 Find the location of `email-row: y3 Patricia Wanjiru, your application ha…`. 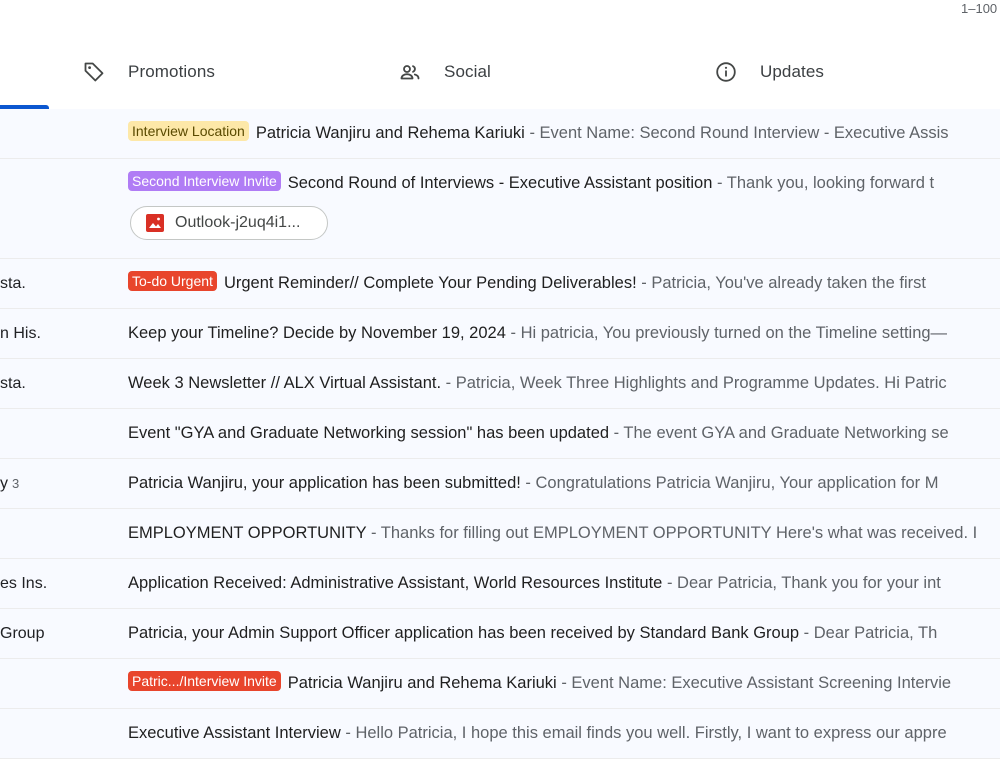

email-row: y3 Patricia Wanjiru, your application ha… is located at coordinates (500, 484).